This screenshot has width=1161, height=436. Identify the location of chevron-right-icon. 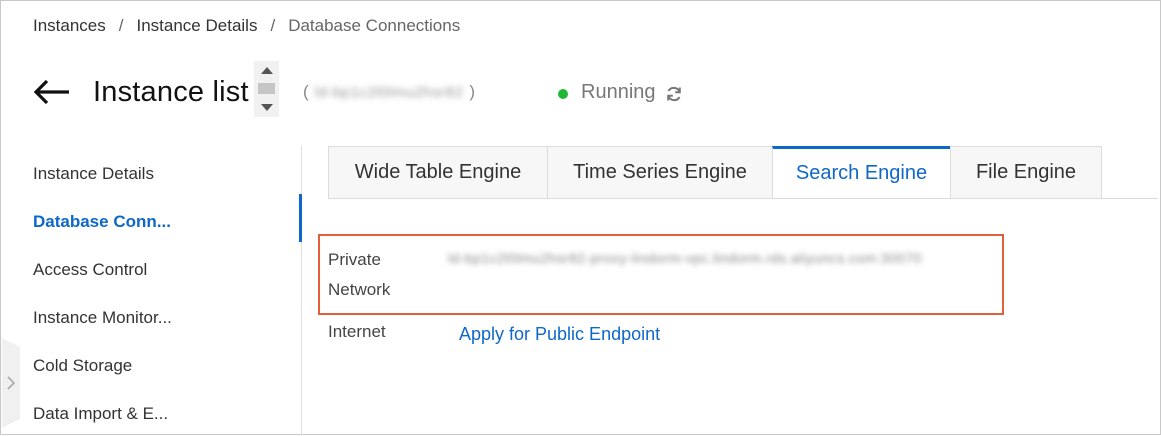
(11, 383).